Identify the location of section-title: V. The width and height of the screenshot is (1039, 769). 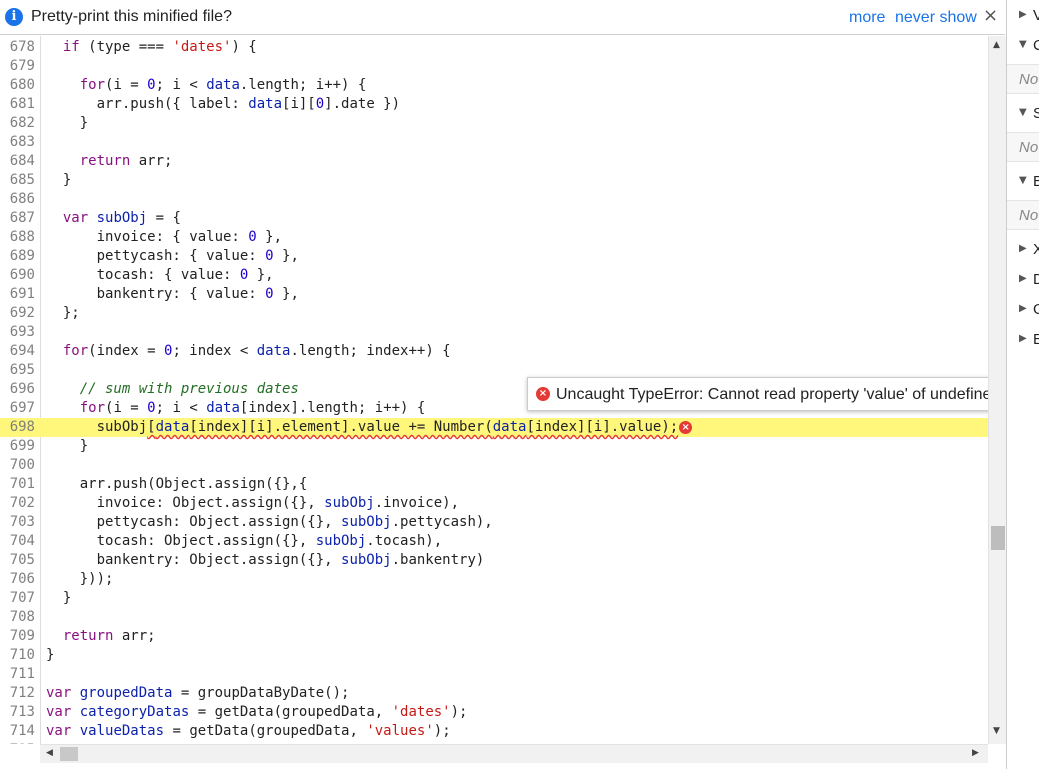
(1036, 15).